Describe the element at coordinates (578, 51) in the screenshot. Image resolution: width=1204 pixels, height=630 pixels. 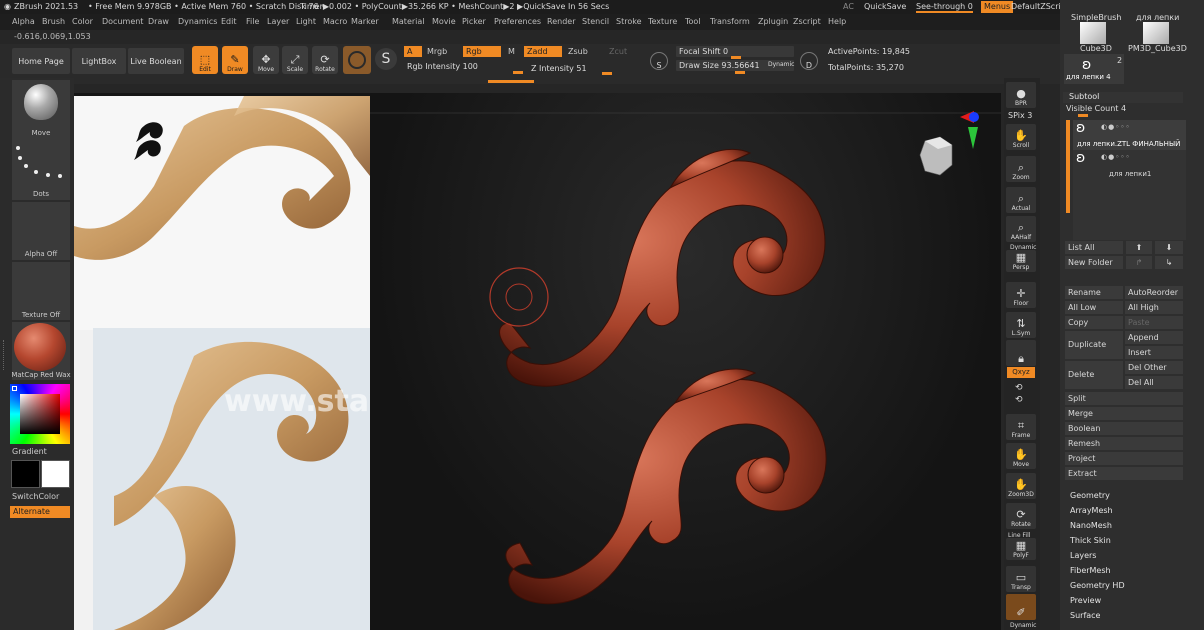
I see `zsub-toggle: Zsub` at that location.